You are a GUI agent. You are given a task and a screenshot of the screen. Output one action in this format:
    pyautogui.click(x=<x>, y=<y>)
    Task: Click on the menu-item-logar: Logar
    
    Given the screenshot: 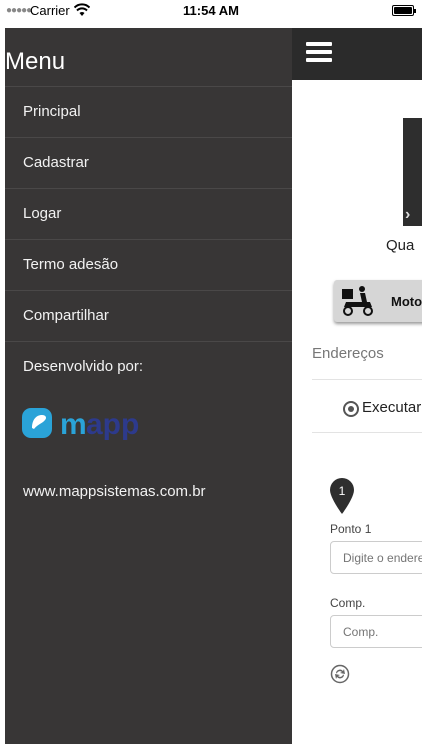 What is the action you would take?
    pyautogui.click(x=148, y=213)
    